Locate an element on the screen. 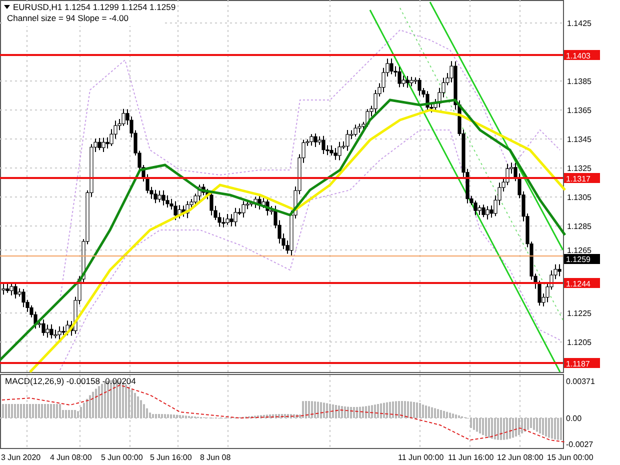 Image resolution: width=620 pixels, height=465 pixels. indicator-label: Channel size = 94 Slope = -4.00 is located at coordinates (67, 18).